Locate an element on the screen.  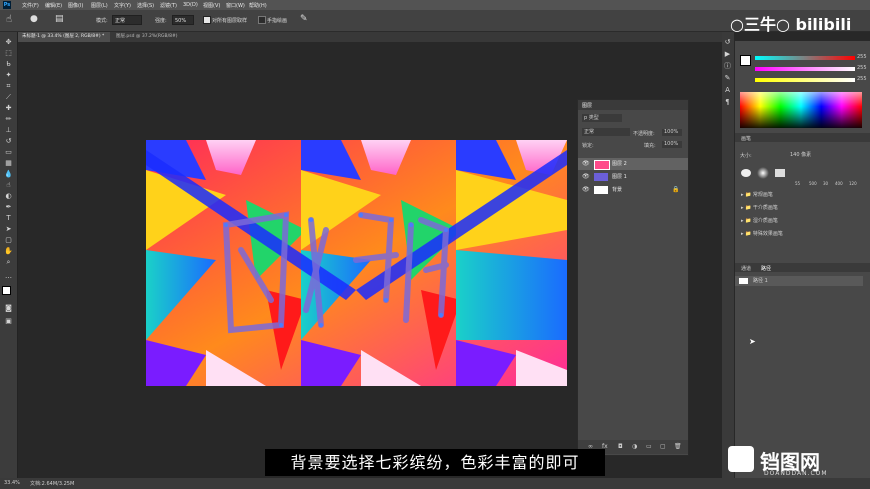
tab-paths: 路径 is located at coordinates (766, 268).